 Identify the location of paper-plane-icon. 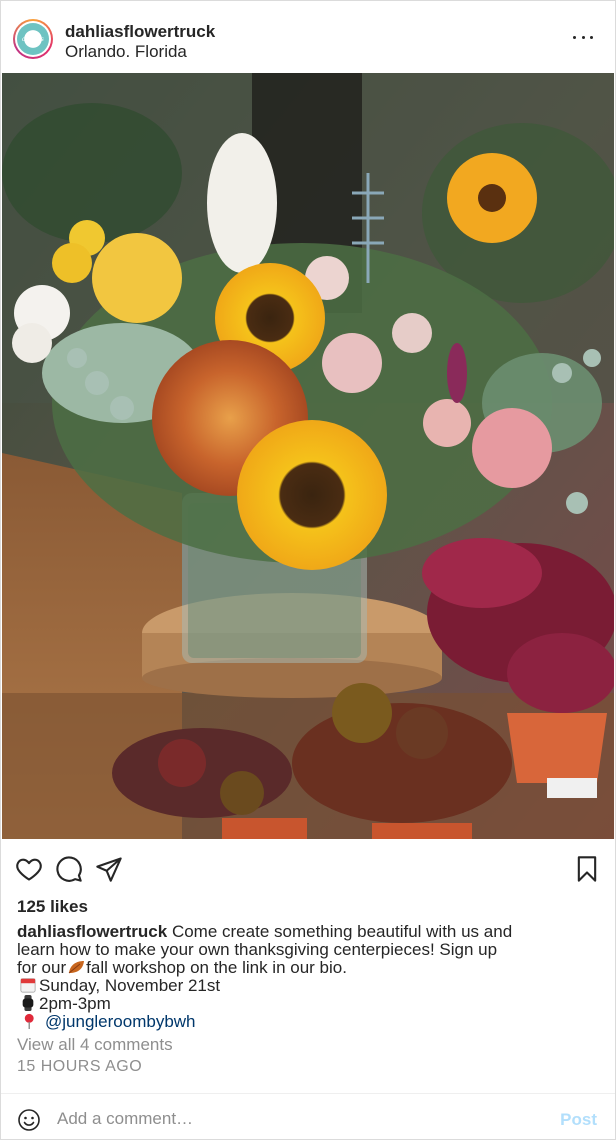
(109, 869).